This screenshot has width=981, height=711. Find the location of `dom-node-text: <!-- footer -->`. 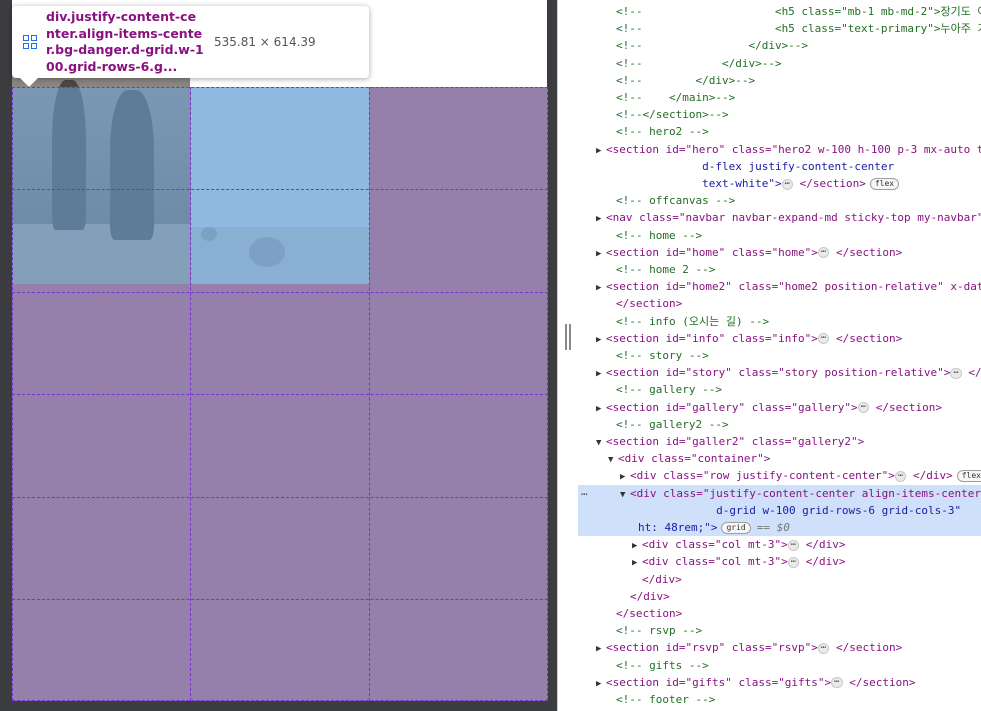

dom-node-text: <!-- footer --> is located at coordinates (666, 699).